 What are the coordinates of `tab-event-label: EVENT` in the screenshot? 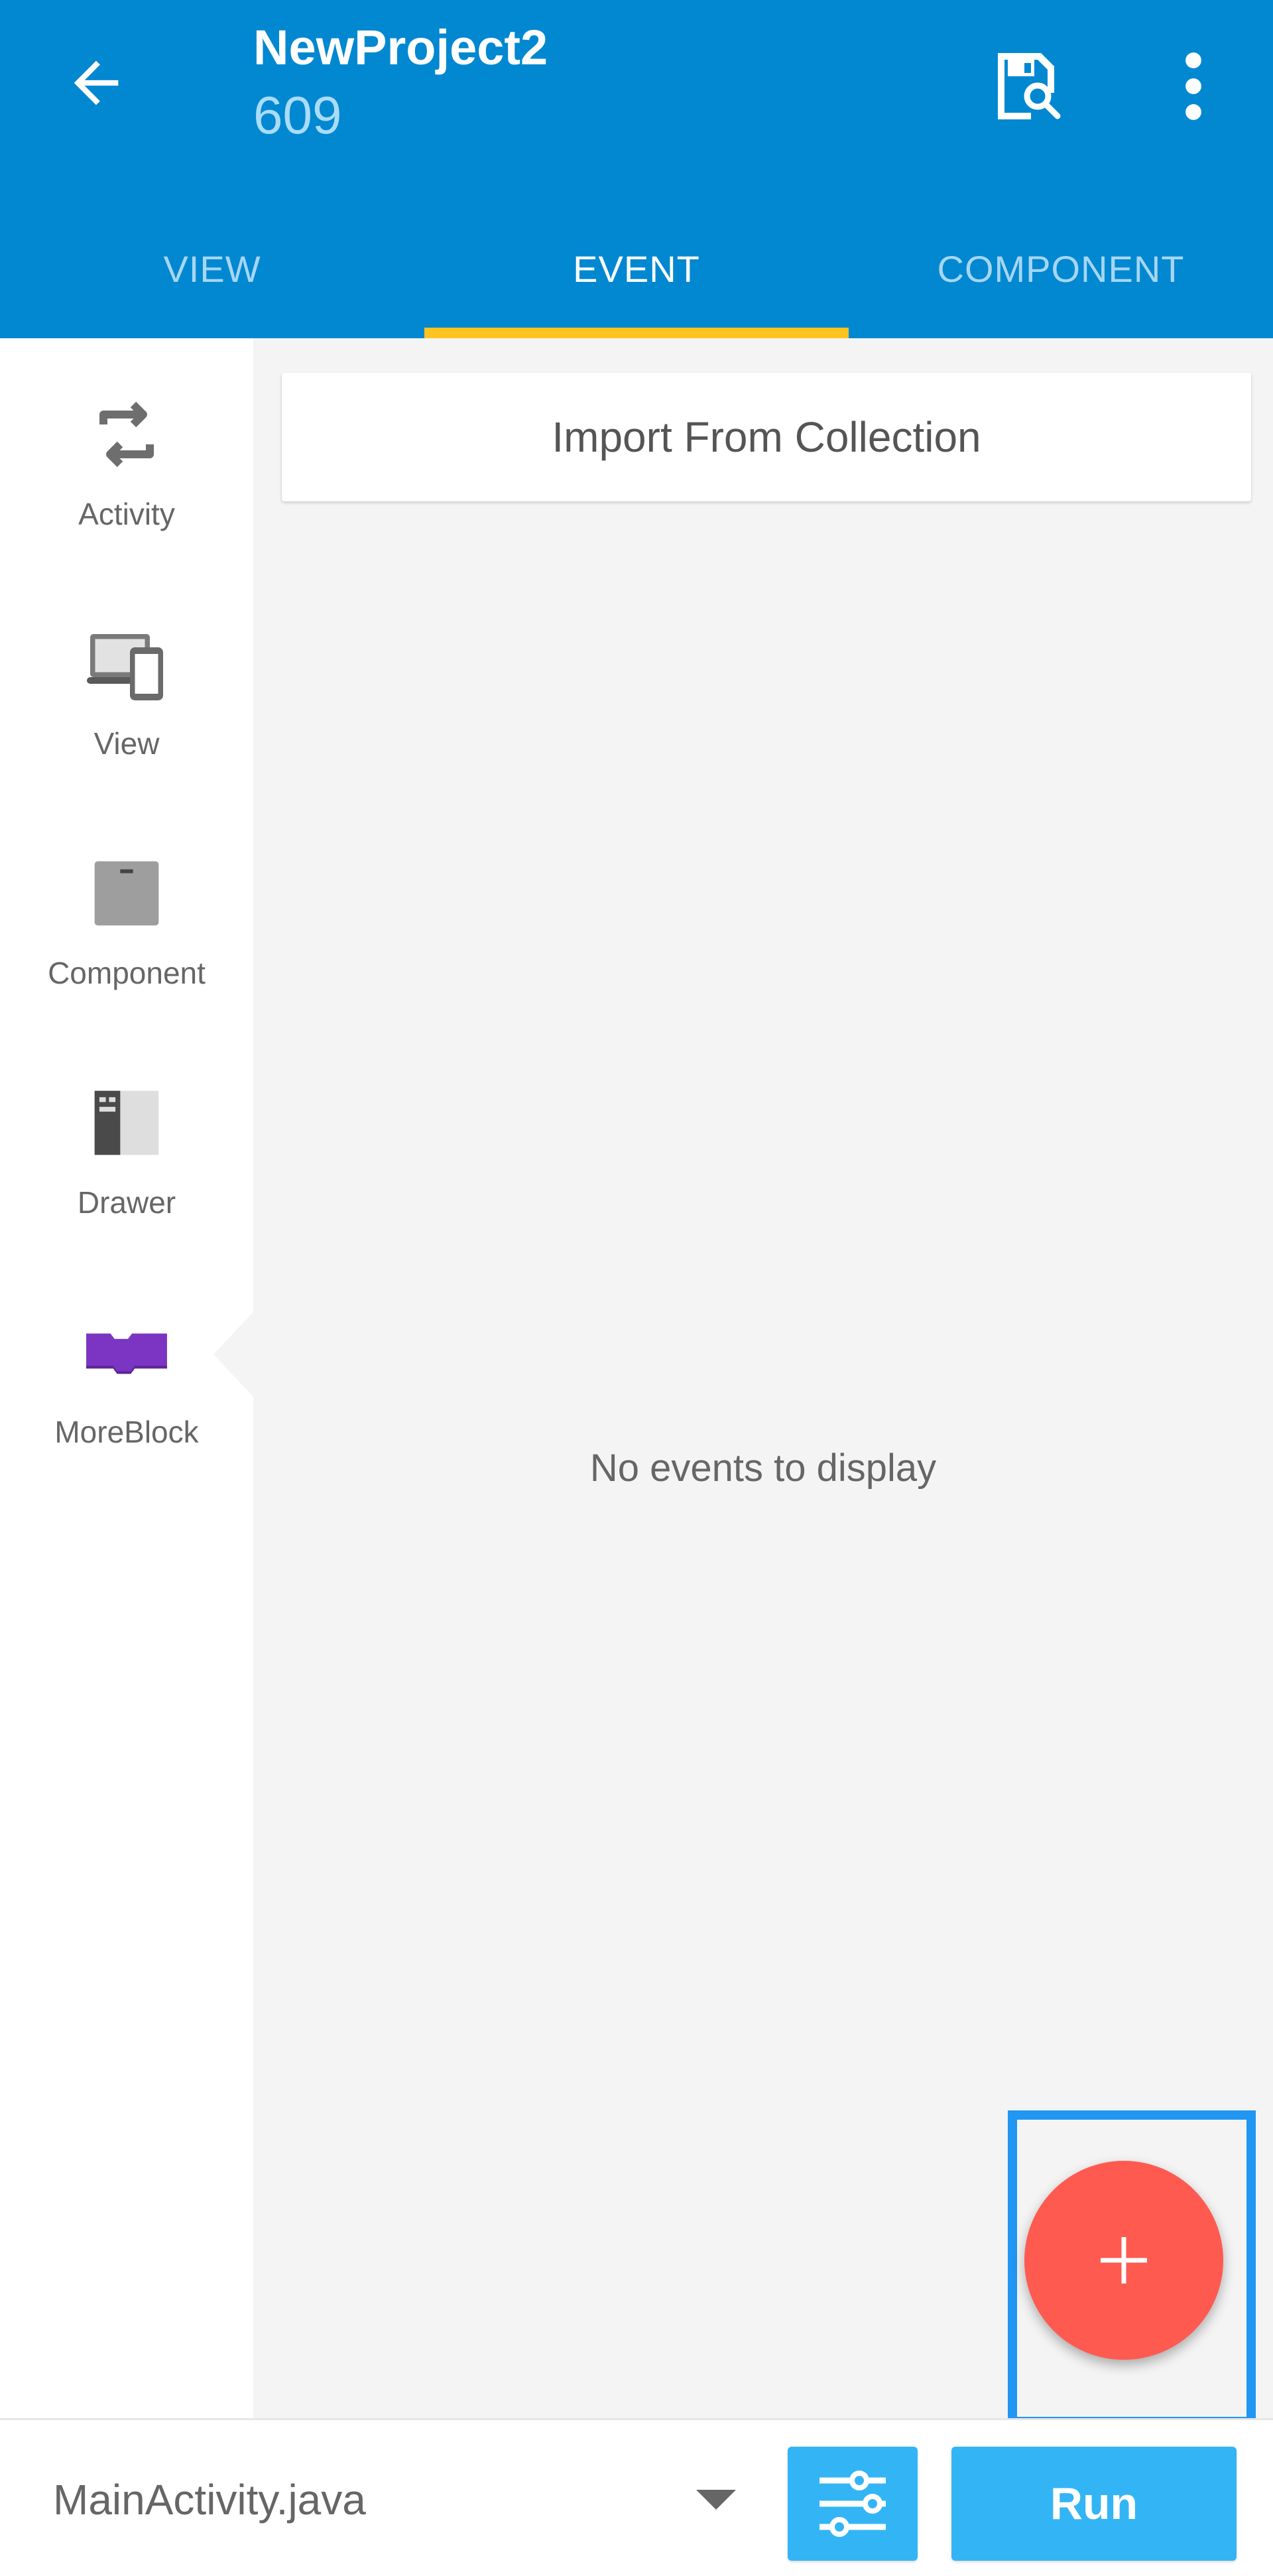 It's located at (636, 269).